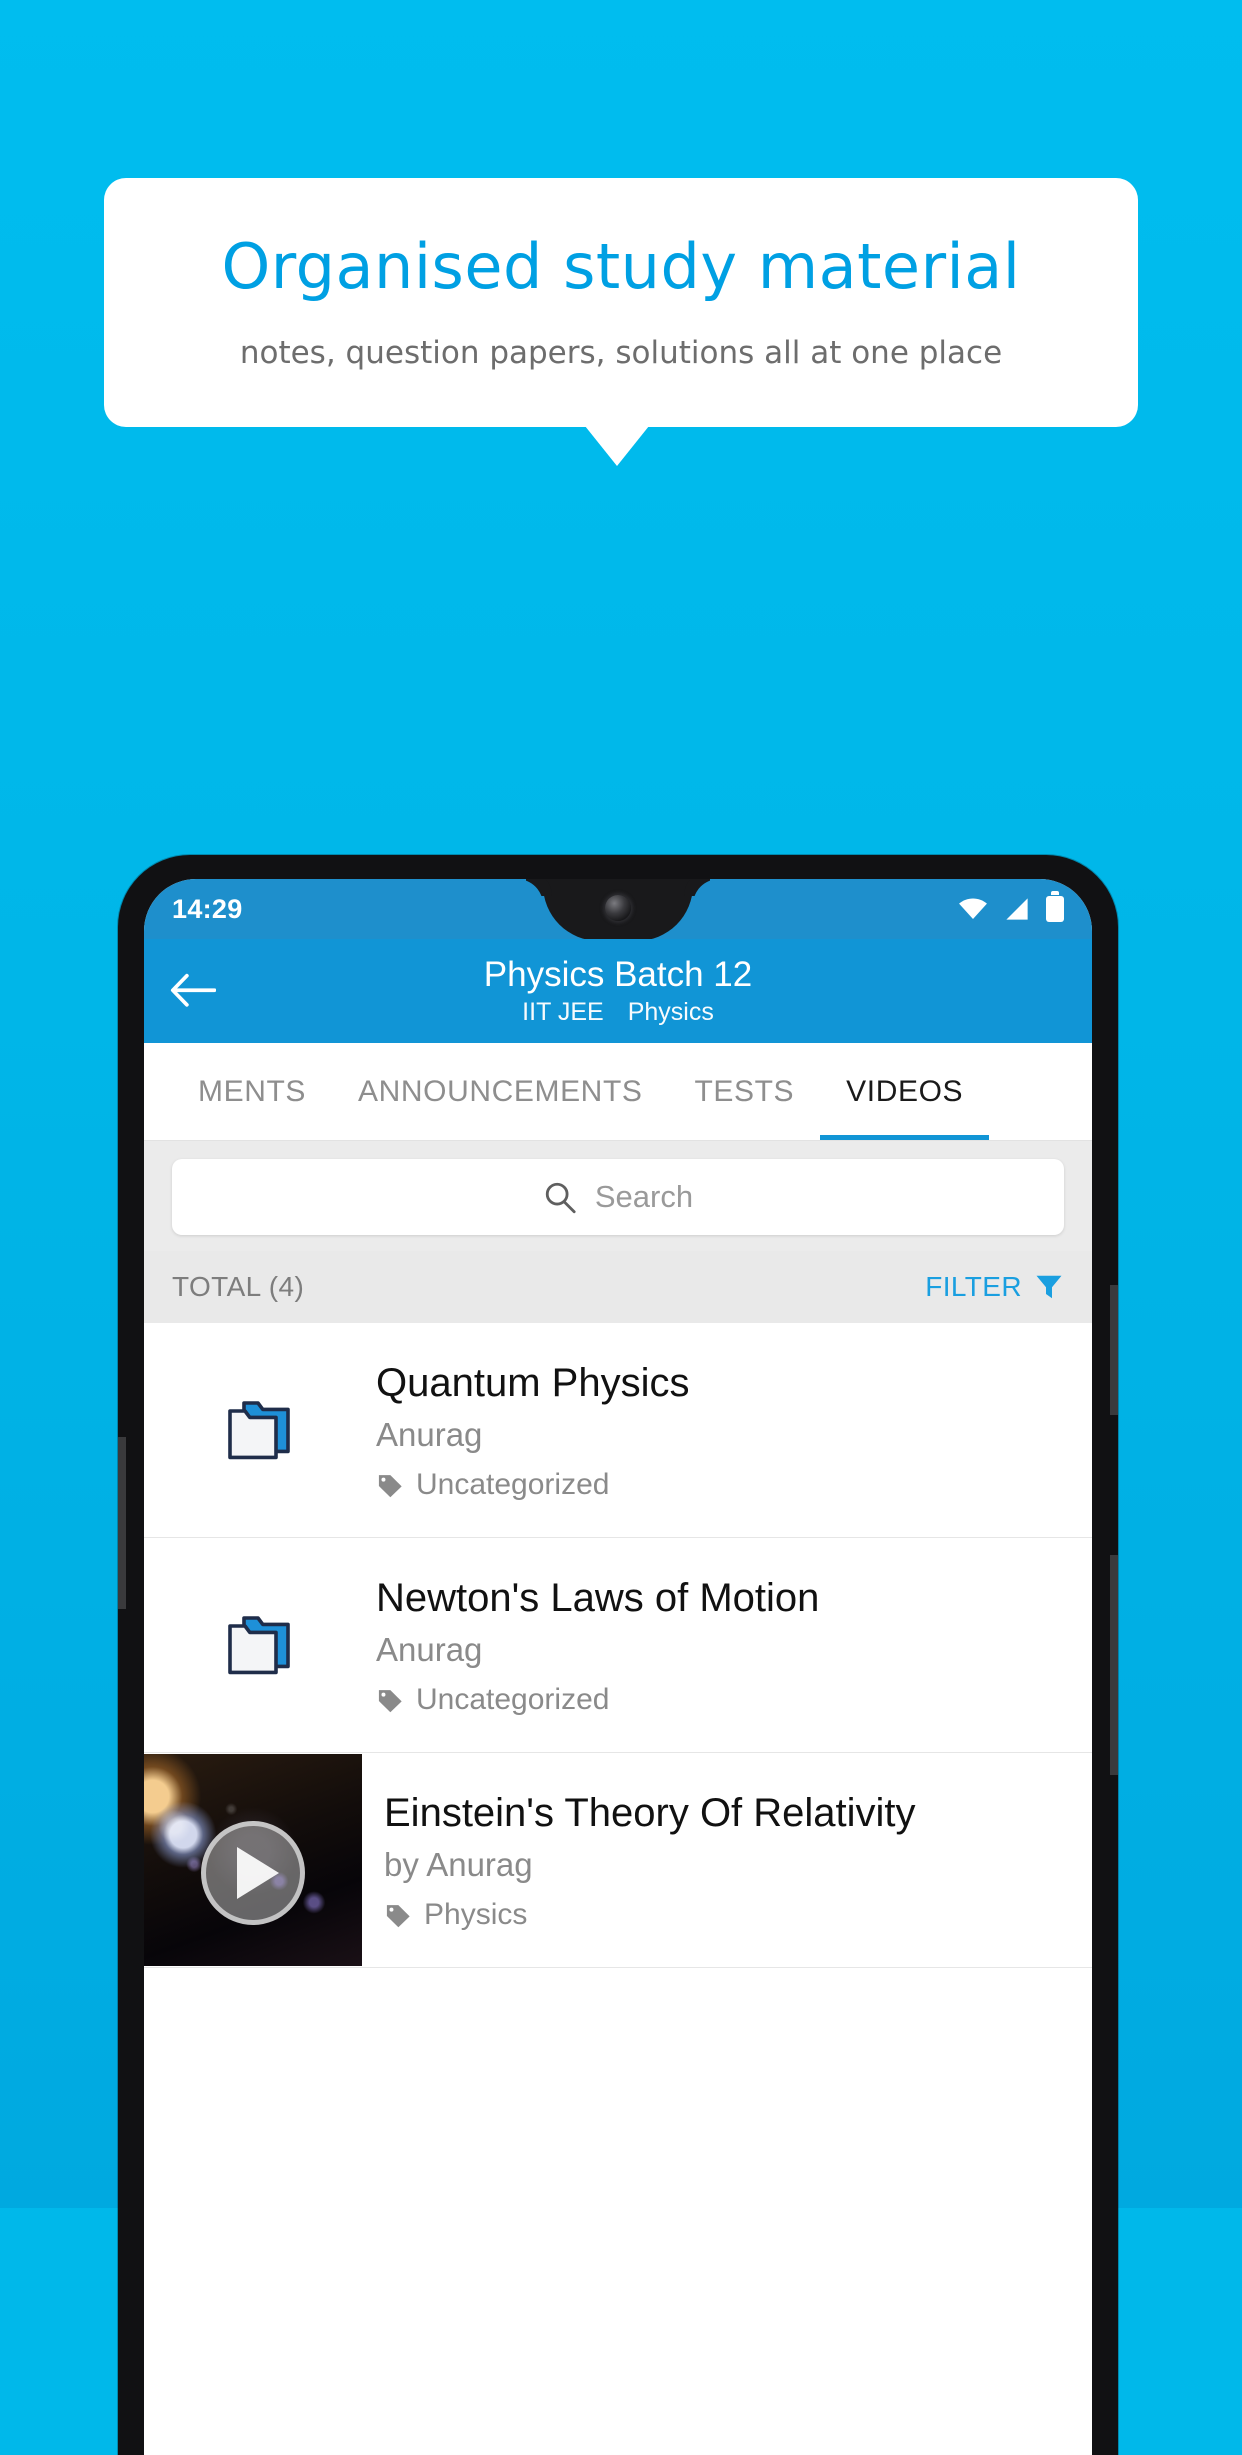 This screenshot has height=2455, width=1242. What do you see at coordinates (560, 1198) in the screenshot?
I see `search-icon` at bounding box center [560, 1198].